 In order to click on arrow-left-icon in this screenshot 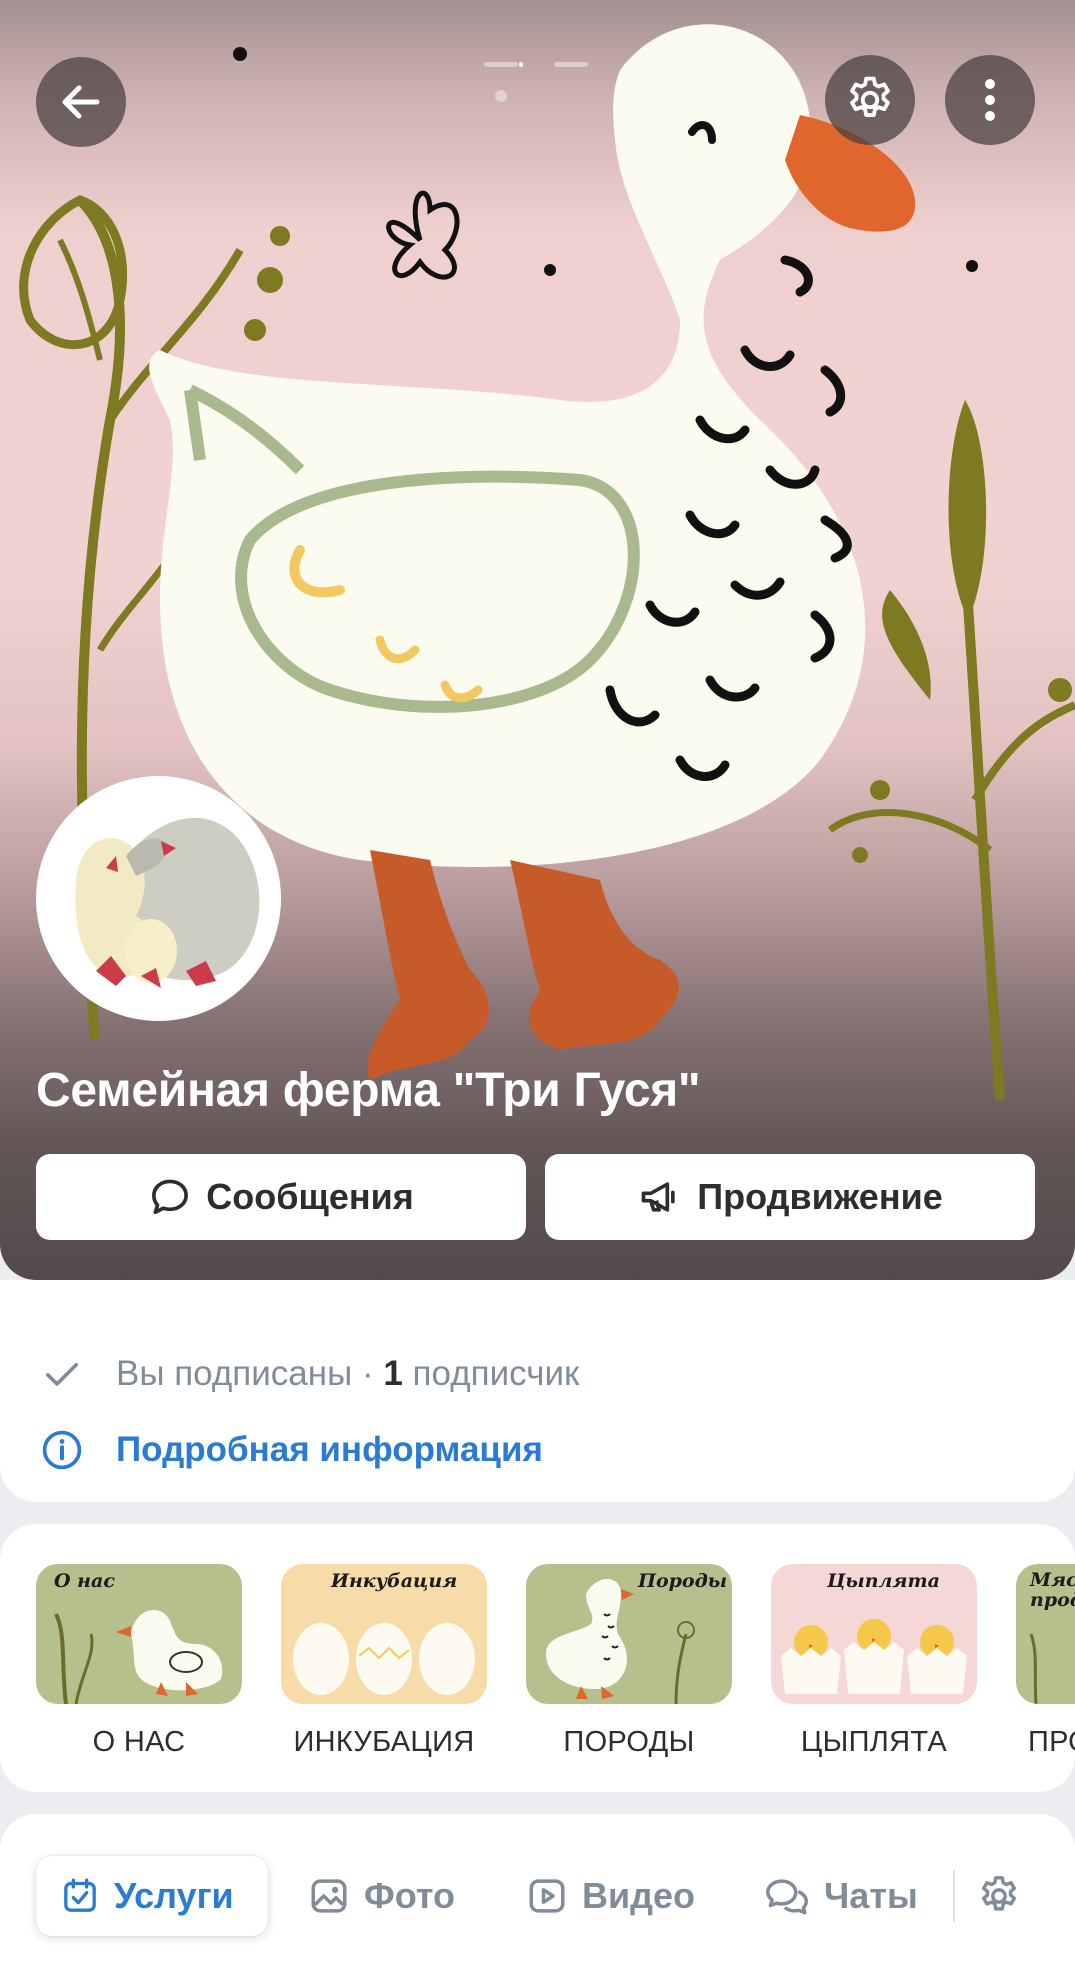, I will do `click(81, 102)`.